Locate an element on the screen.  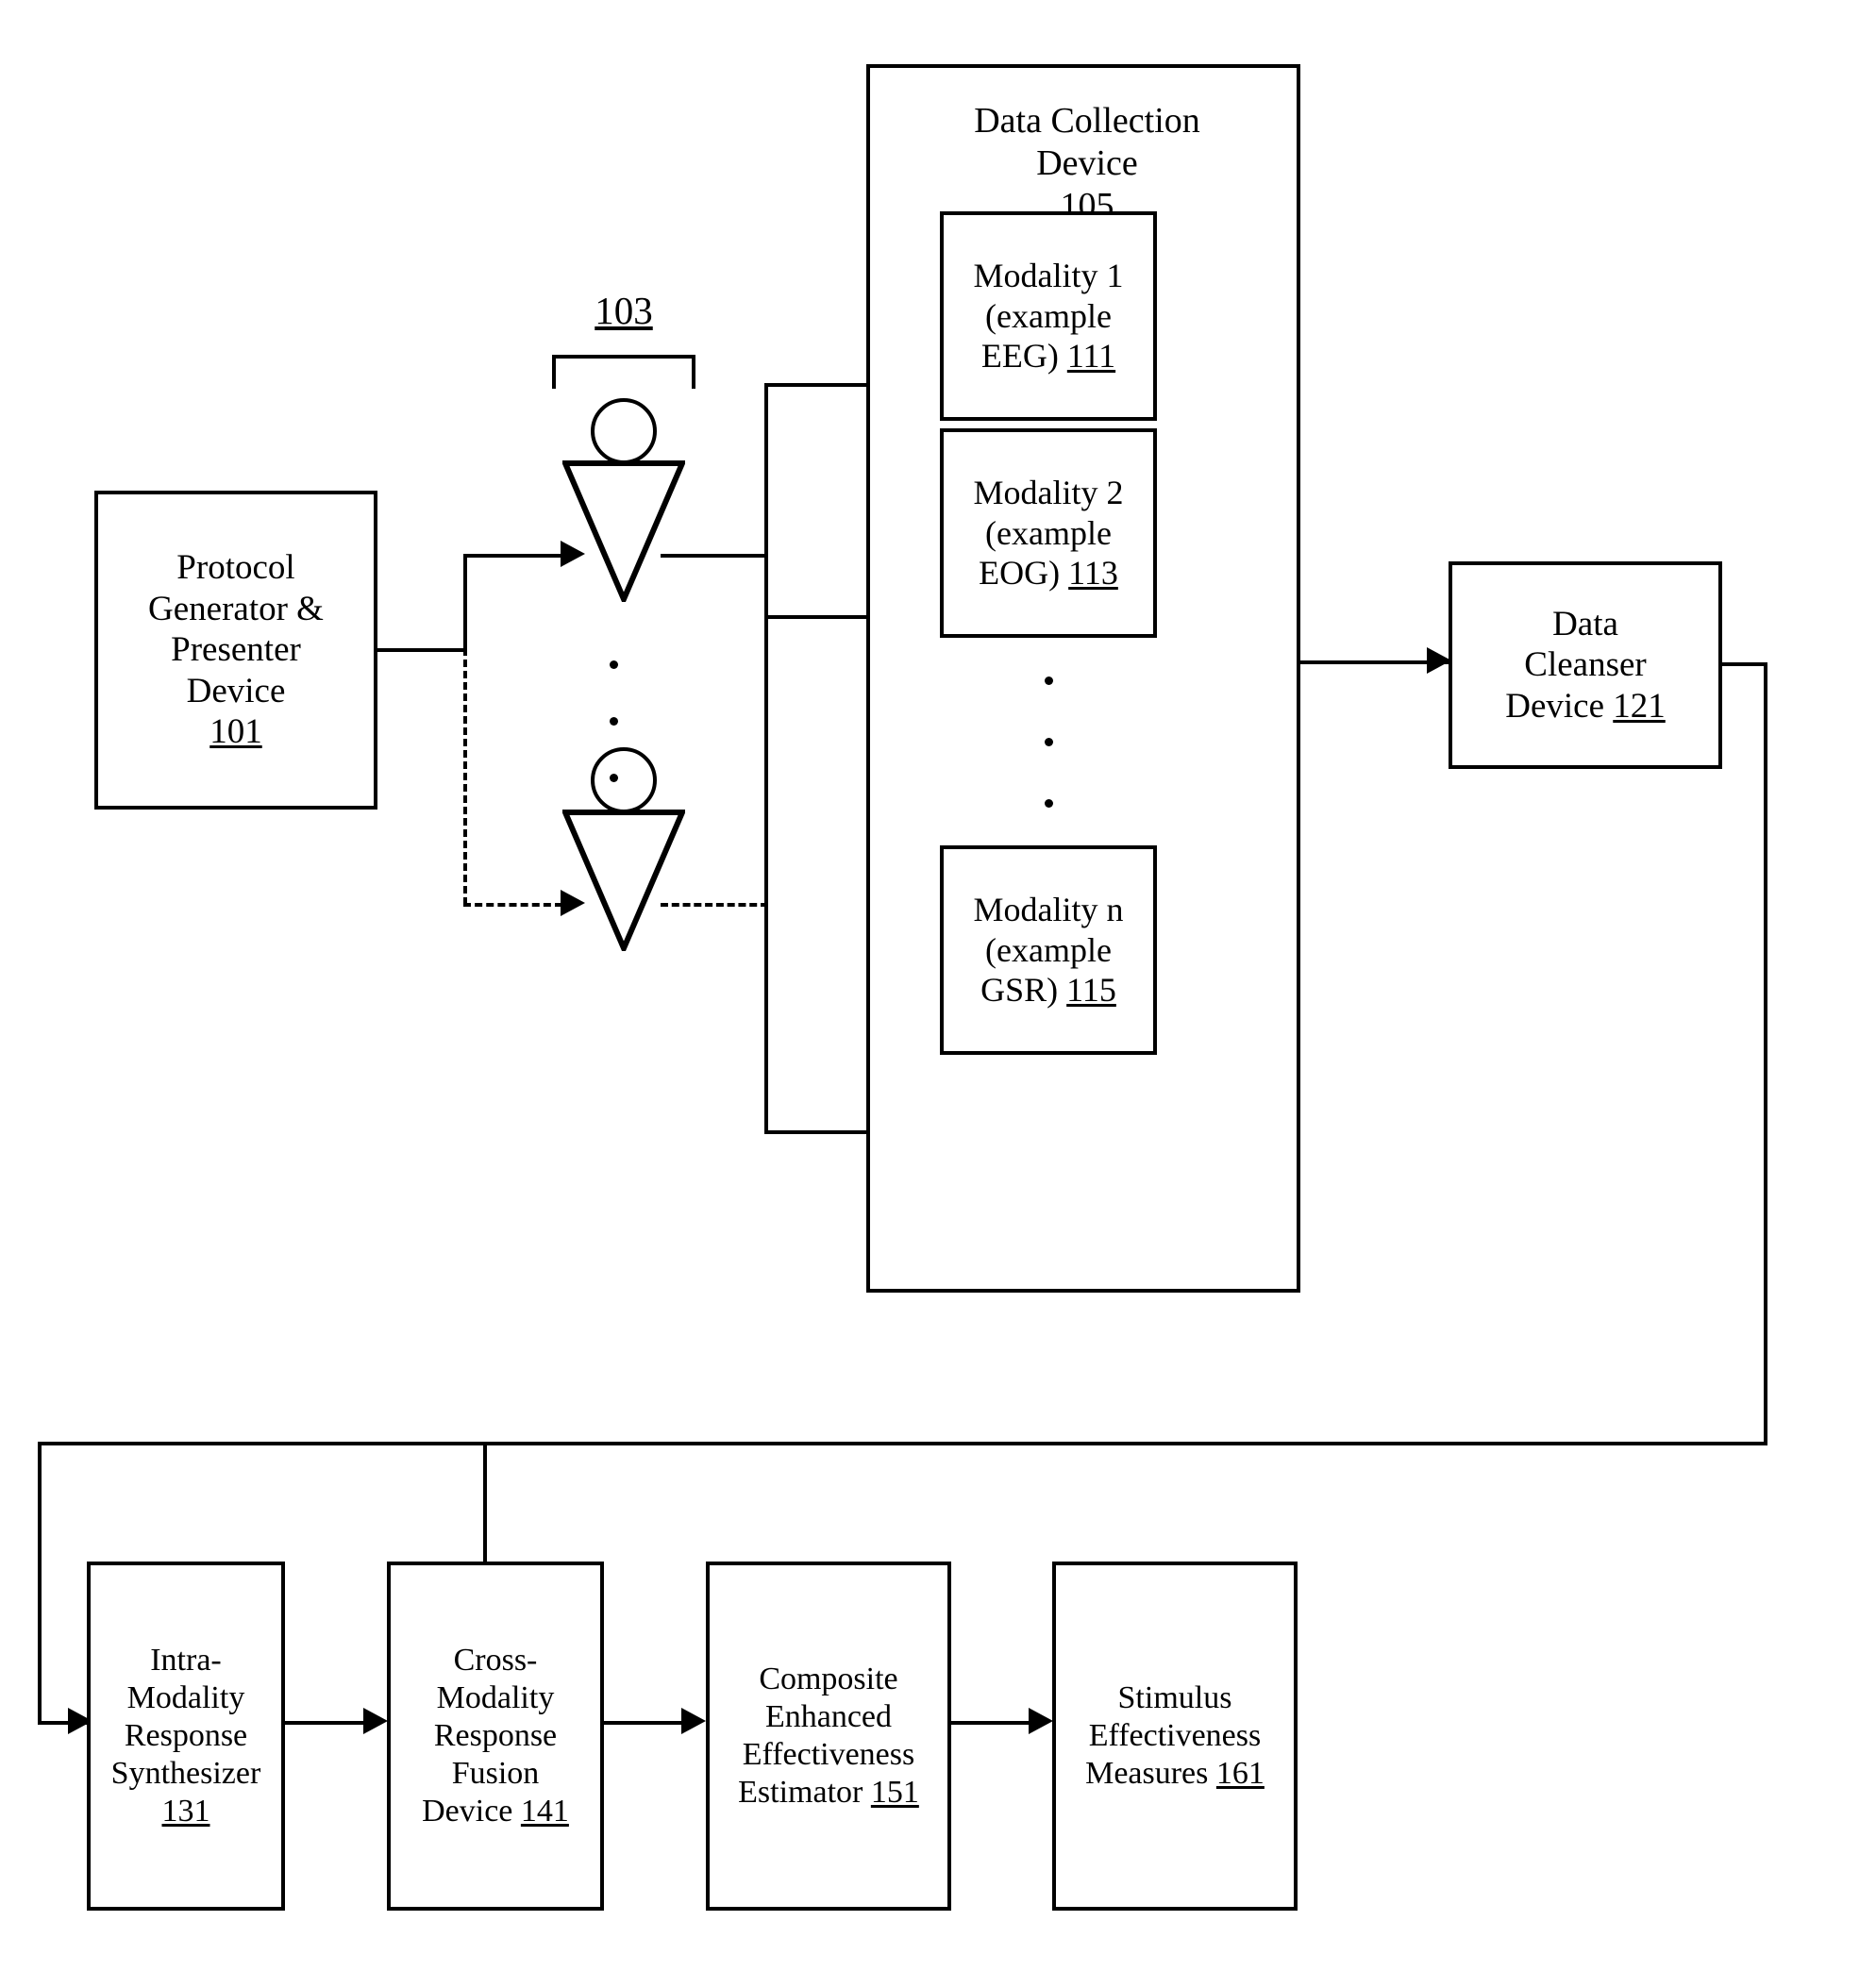
data-cleanser-ref: 121 is located at coordinates (1639, 706).